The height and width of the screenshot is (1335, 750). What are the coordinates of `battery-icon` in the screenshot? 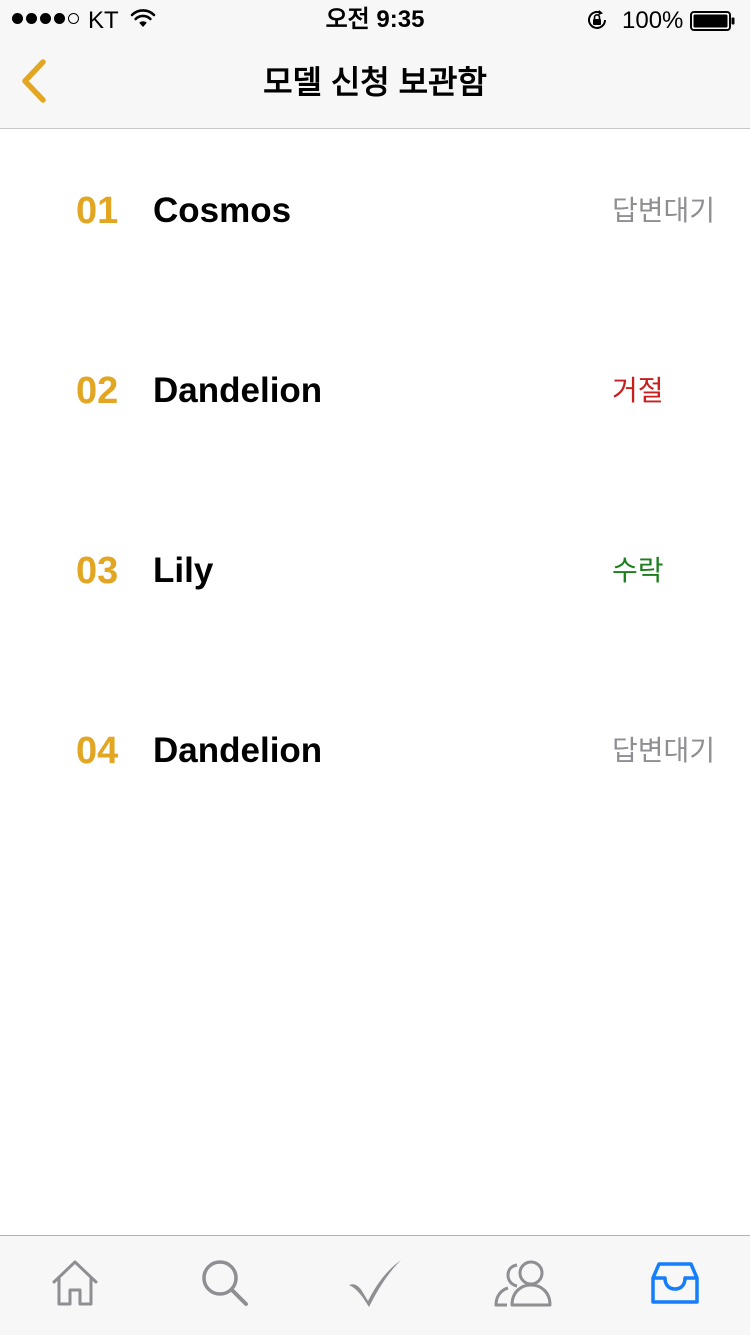 It's located at (712, 21).